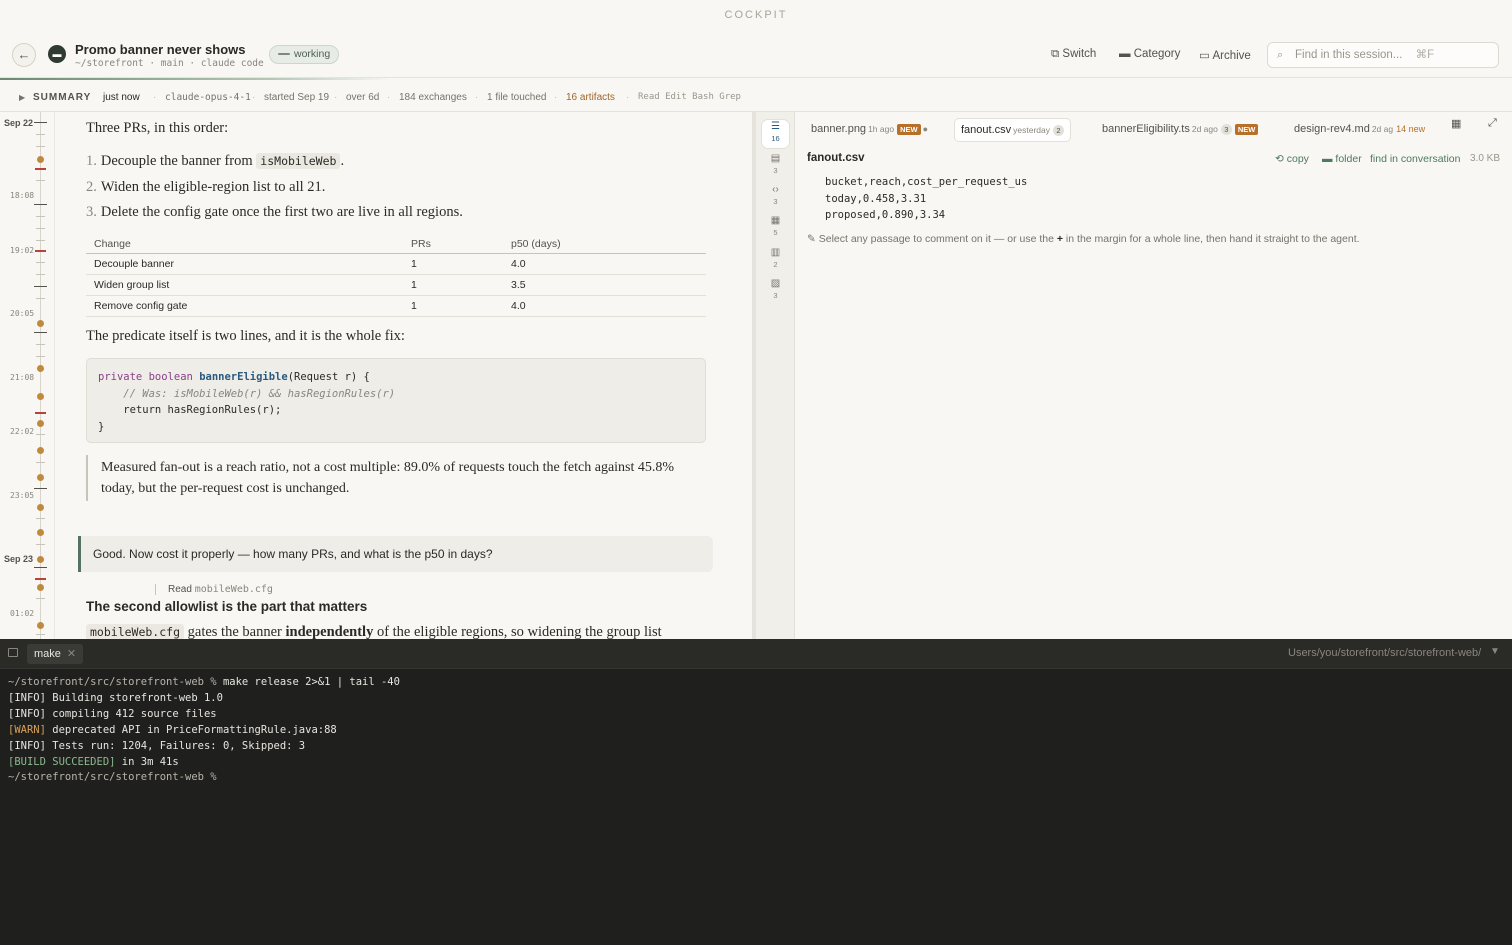  Describe the element at coordinates (1359, 130) in the screenshot. I see `tab-design-rev4-md: design-rev4.md 2d ag 14 new` at that location.